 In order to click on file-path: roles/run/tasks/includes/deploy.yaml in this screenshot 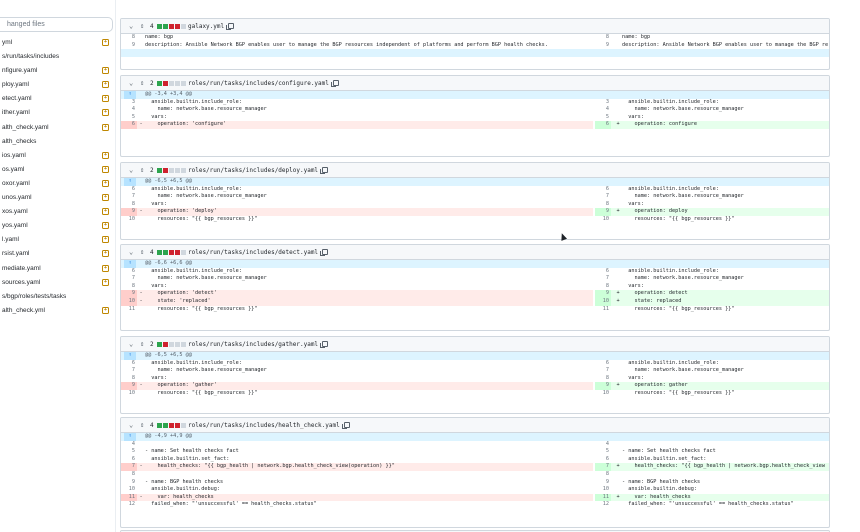, I will do `click(258, 170)`.